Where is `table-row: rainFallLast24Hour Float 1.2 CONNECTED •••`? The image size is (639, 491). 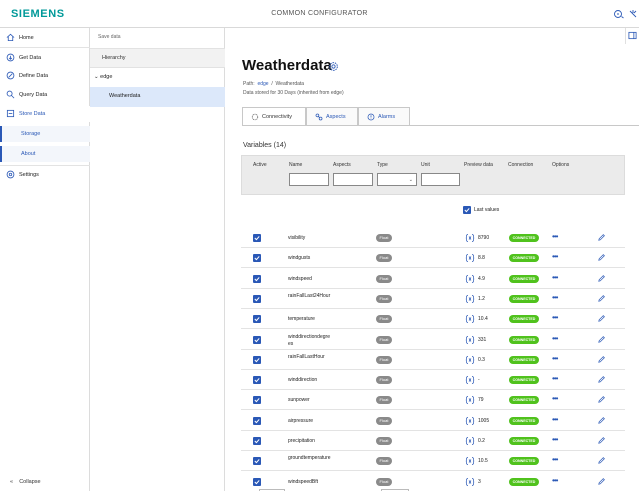
table-row: rainFallLast24Hour Float 1.2 CONNECTED ••• is located at coordinates (433, 298).